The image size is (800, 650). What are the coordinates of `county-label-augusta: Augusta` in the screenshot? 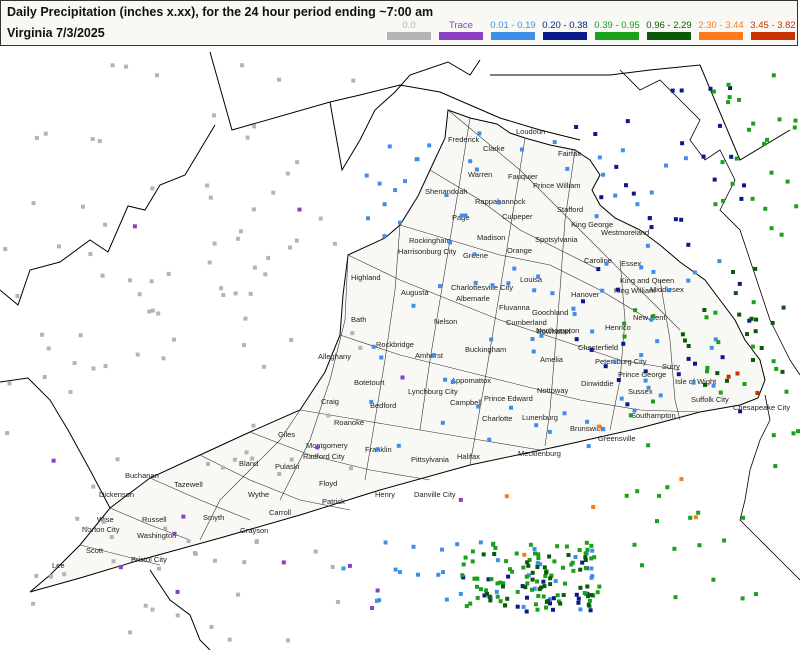 It's located at (415, 292).